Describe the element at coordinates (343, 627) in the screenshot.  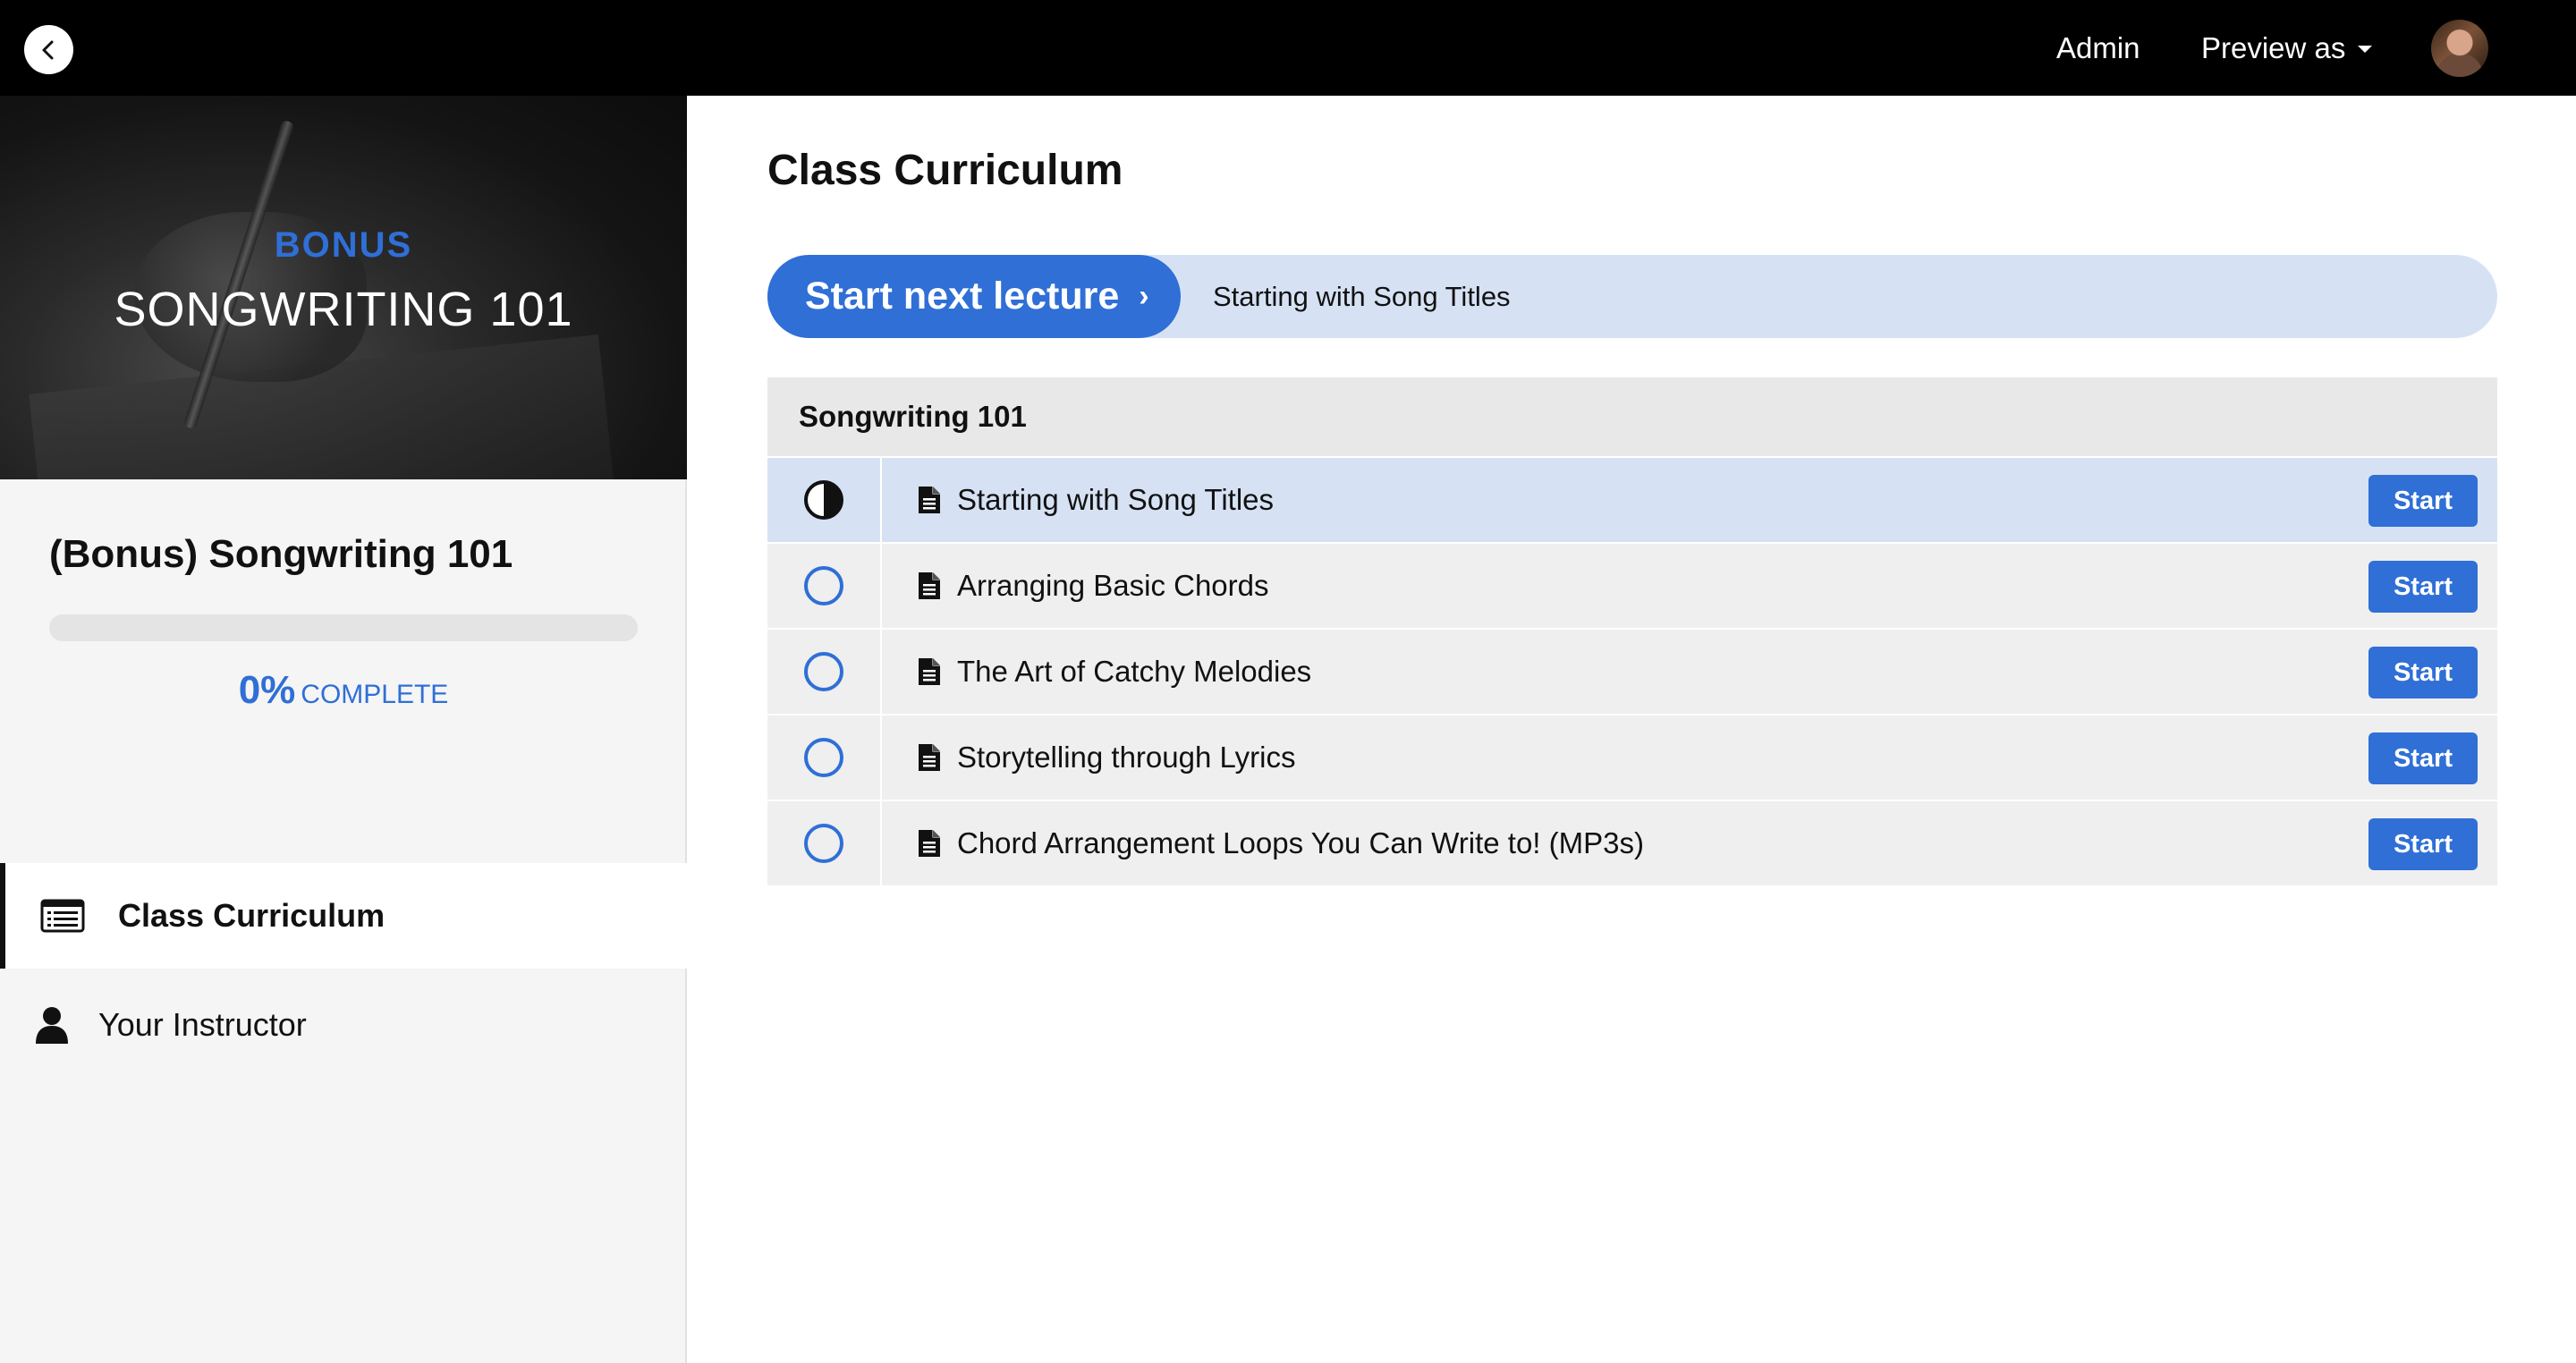
I see `progress-bar` at that location.